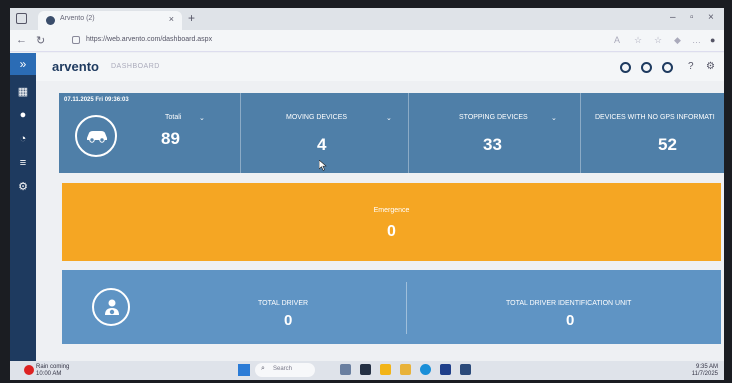  What do you see at coordinates (76, 40) in the screenshot?
I see `lock-icon` at bounding box center [76, 40].